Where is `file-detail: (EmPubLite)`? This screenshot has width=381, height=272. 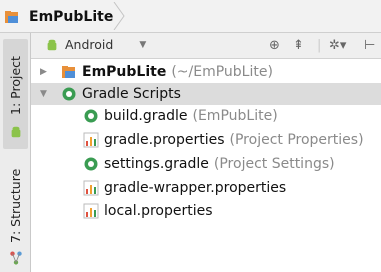 file-detail: (EmPubLite) is located at coordinates (235, 116).